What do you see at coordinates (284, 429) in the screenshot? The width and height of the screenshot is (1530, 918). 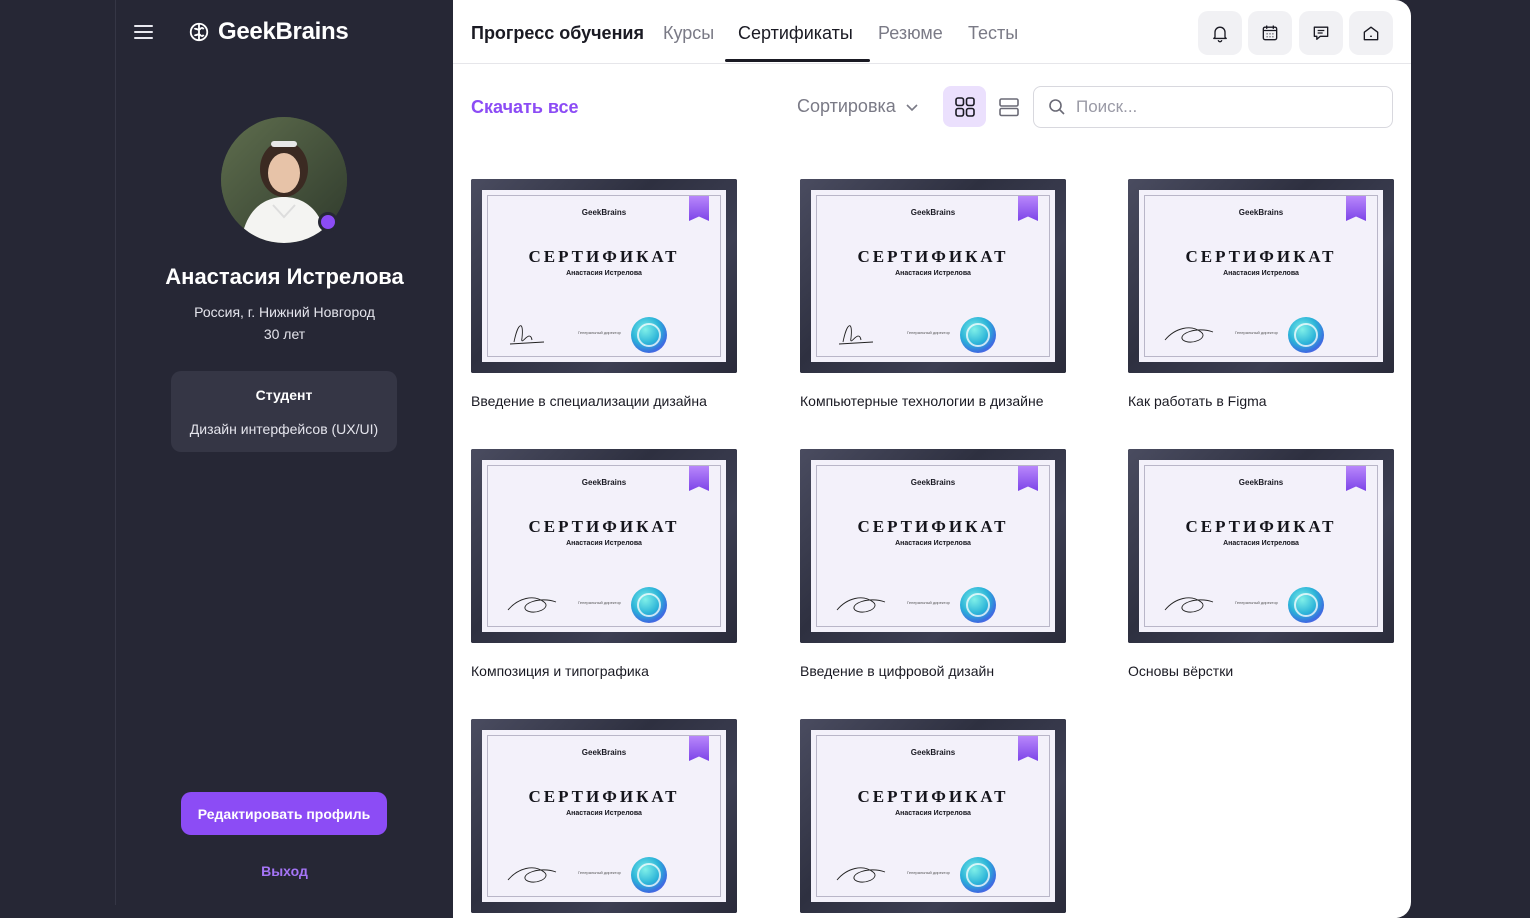 I see `role-specialization: Дизайн интерфейсов (UX/UI)` at bounding box center [284, 429].